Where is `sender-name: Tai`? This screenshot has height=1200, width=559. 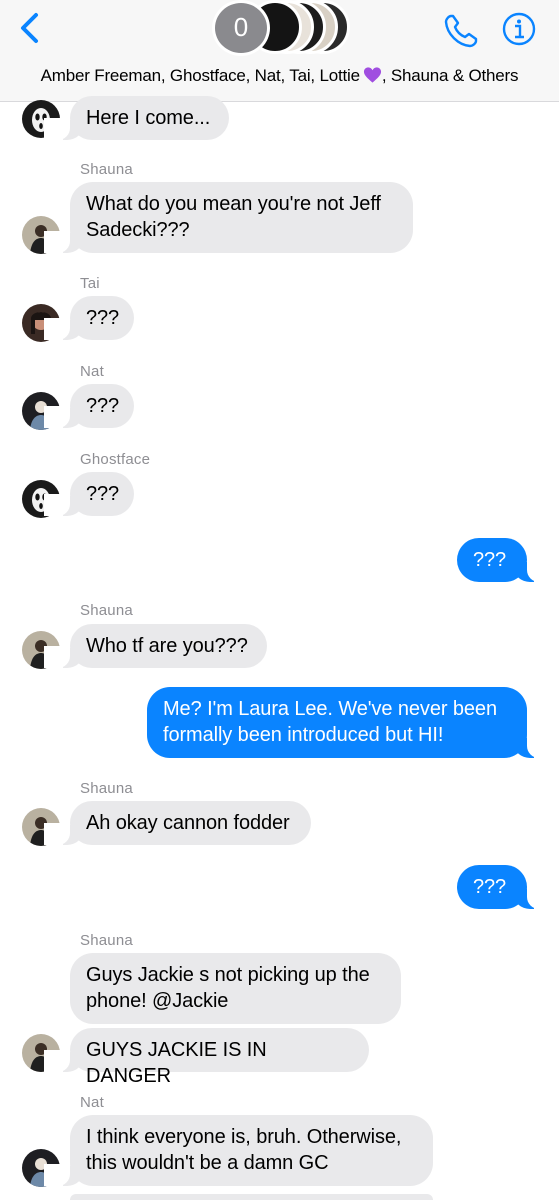 sender-name: Tai is located at coordinates (90, 283).